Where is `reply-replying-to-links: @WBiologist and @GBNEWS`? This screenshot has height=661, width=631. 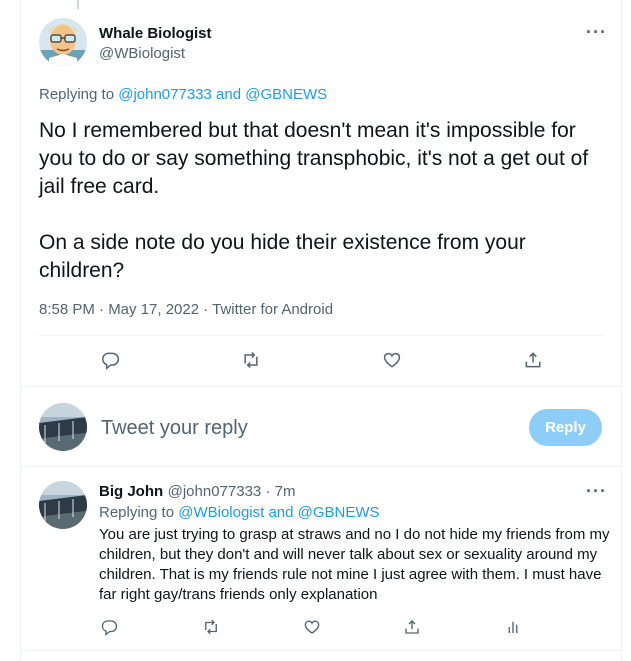 reply-replying-to-links: @WBiologist and @GBNEWS is located at coordinates (278, 512).